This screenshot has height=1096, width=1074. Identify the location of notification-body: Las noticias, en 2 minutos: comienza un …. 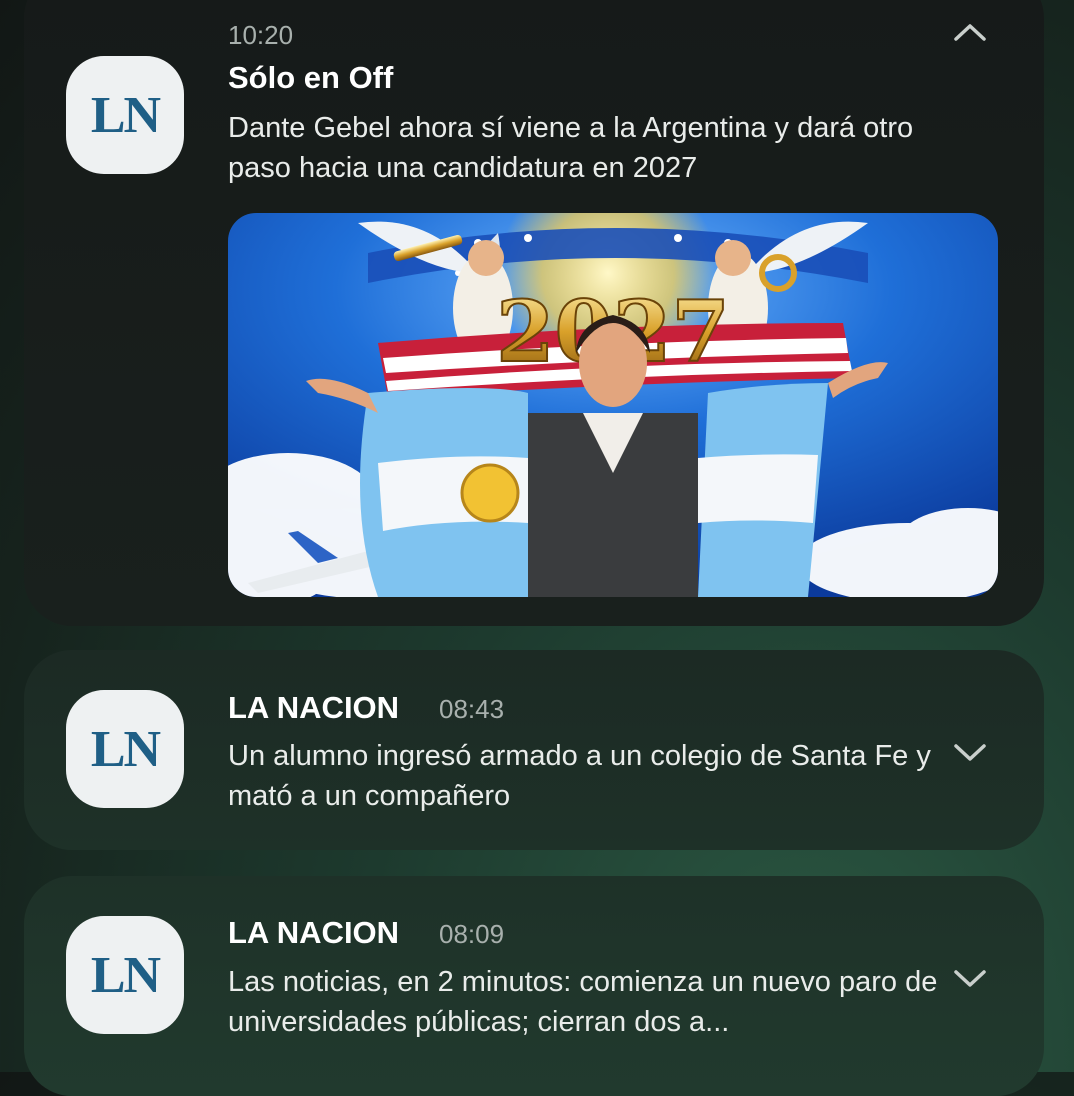
(583, 1002).